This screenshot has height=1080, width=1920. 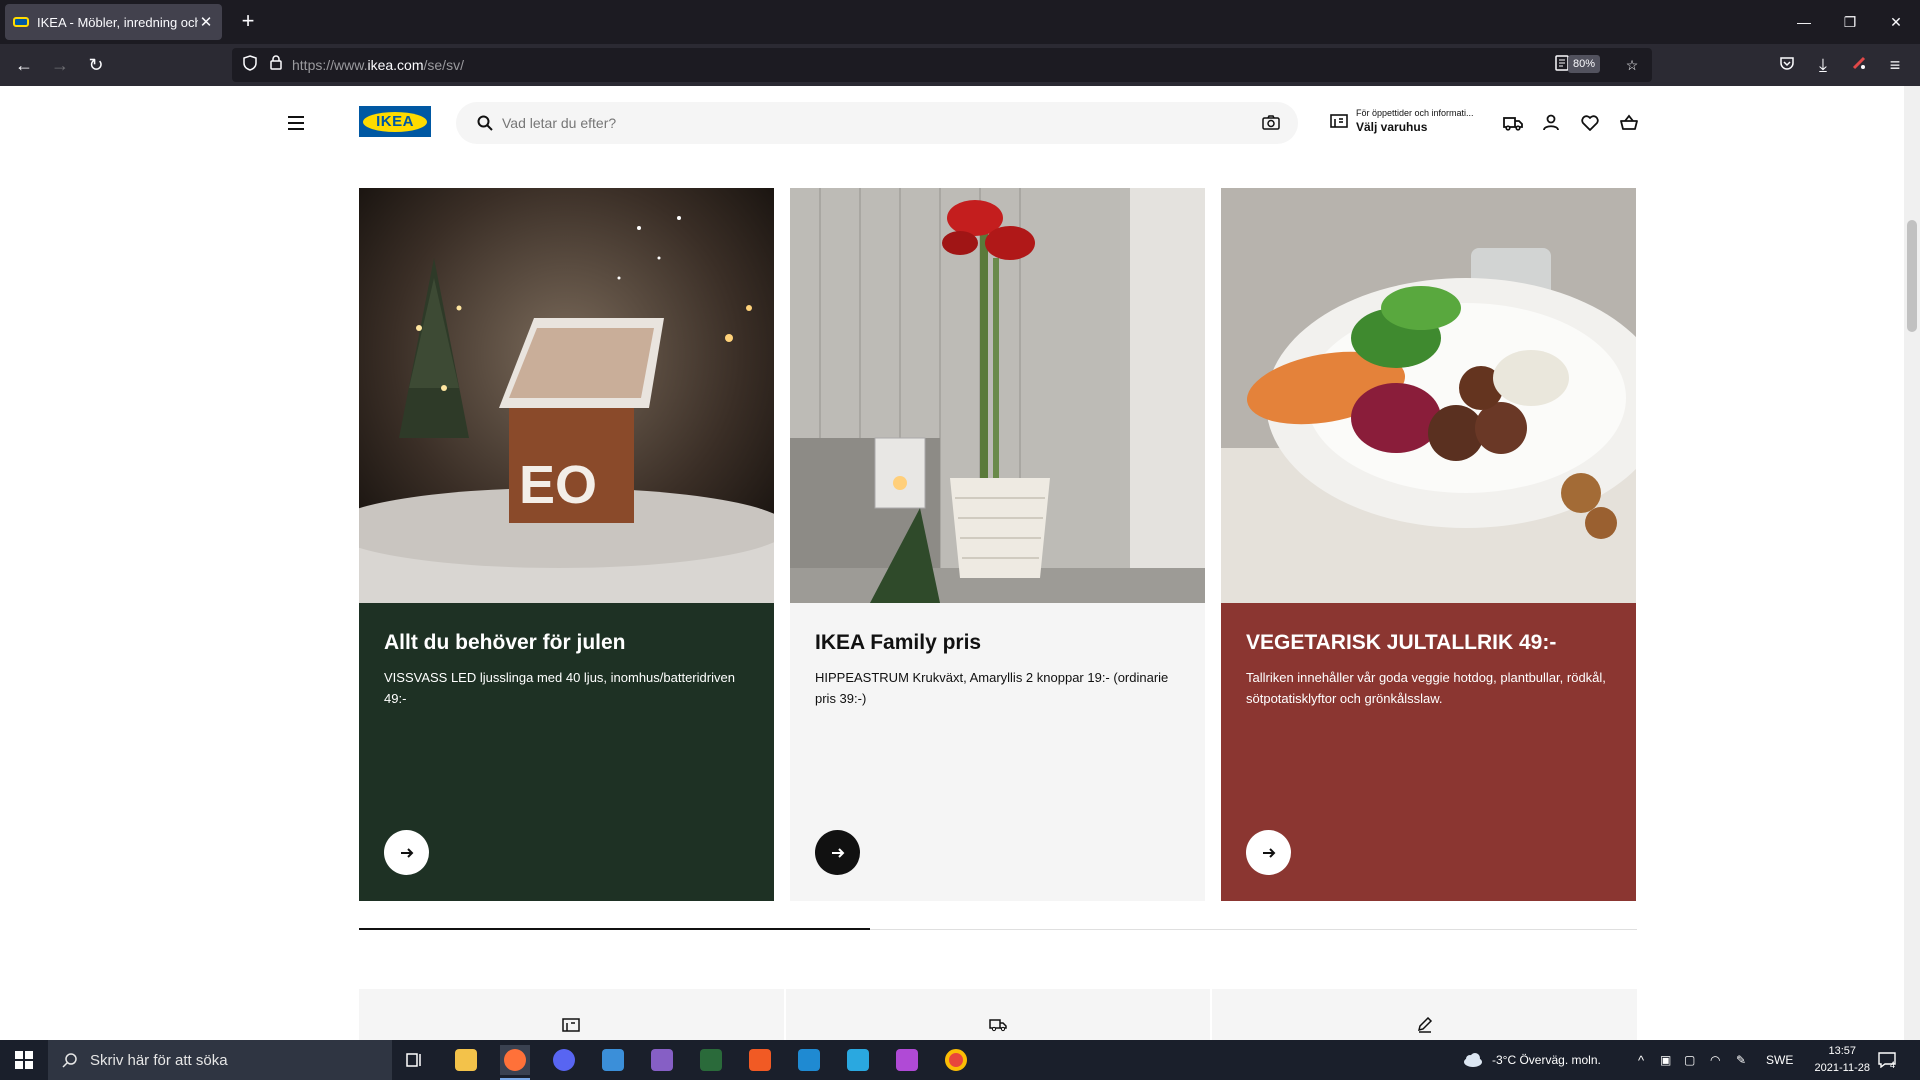 I want to click on taskbar-search: Skriv här för att söka, so click(x=220, y=1060).